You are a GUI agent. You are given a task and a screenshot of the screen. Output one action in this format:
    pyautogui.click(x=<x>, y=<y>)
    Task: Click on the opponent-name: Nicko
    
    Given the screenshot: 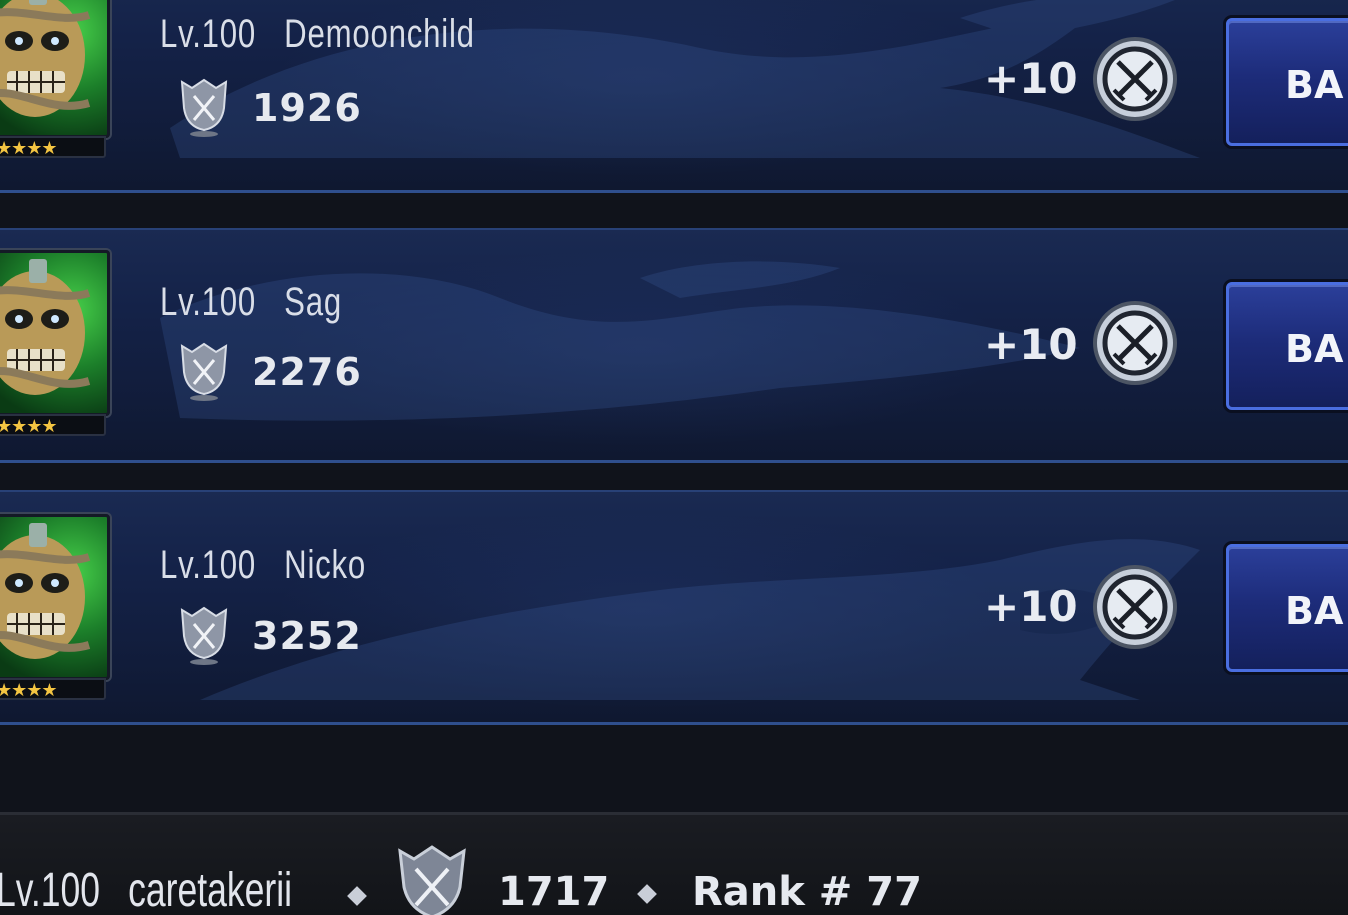 What is the action you would take?
    pyautogui.click(x=325, y=565)
    